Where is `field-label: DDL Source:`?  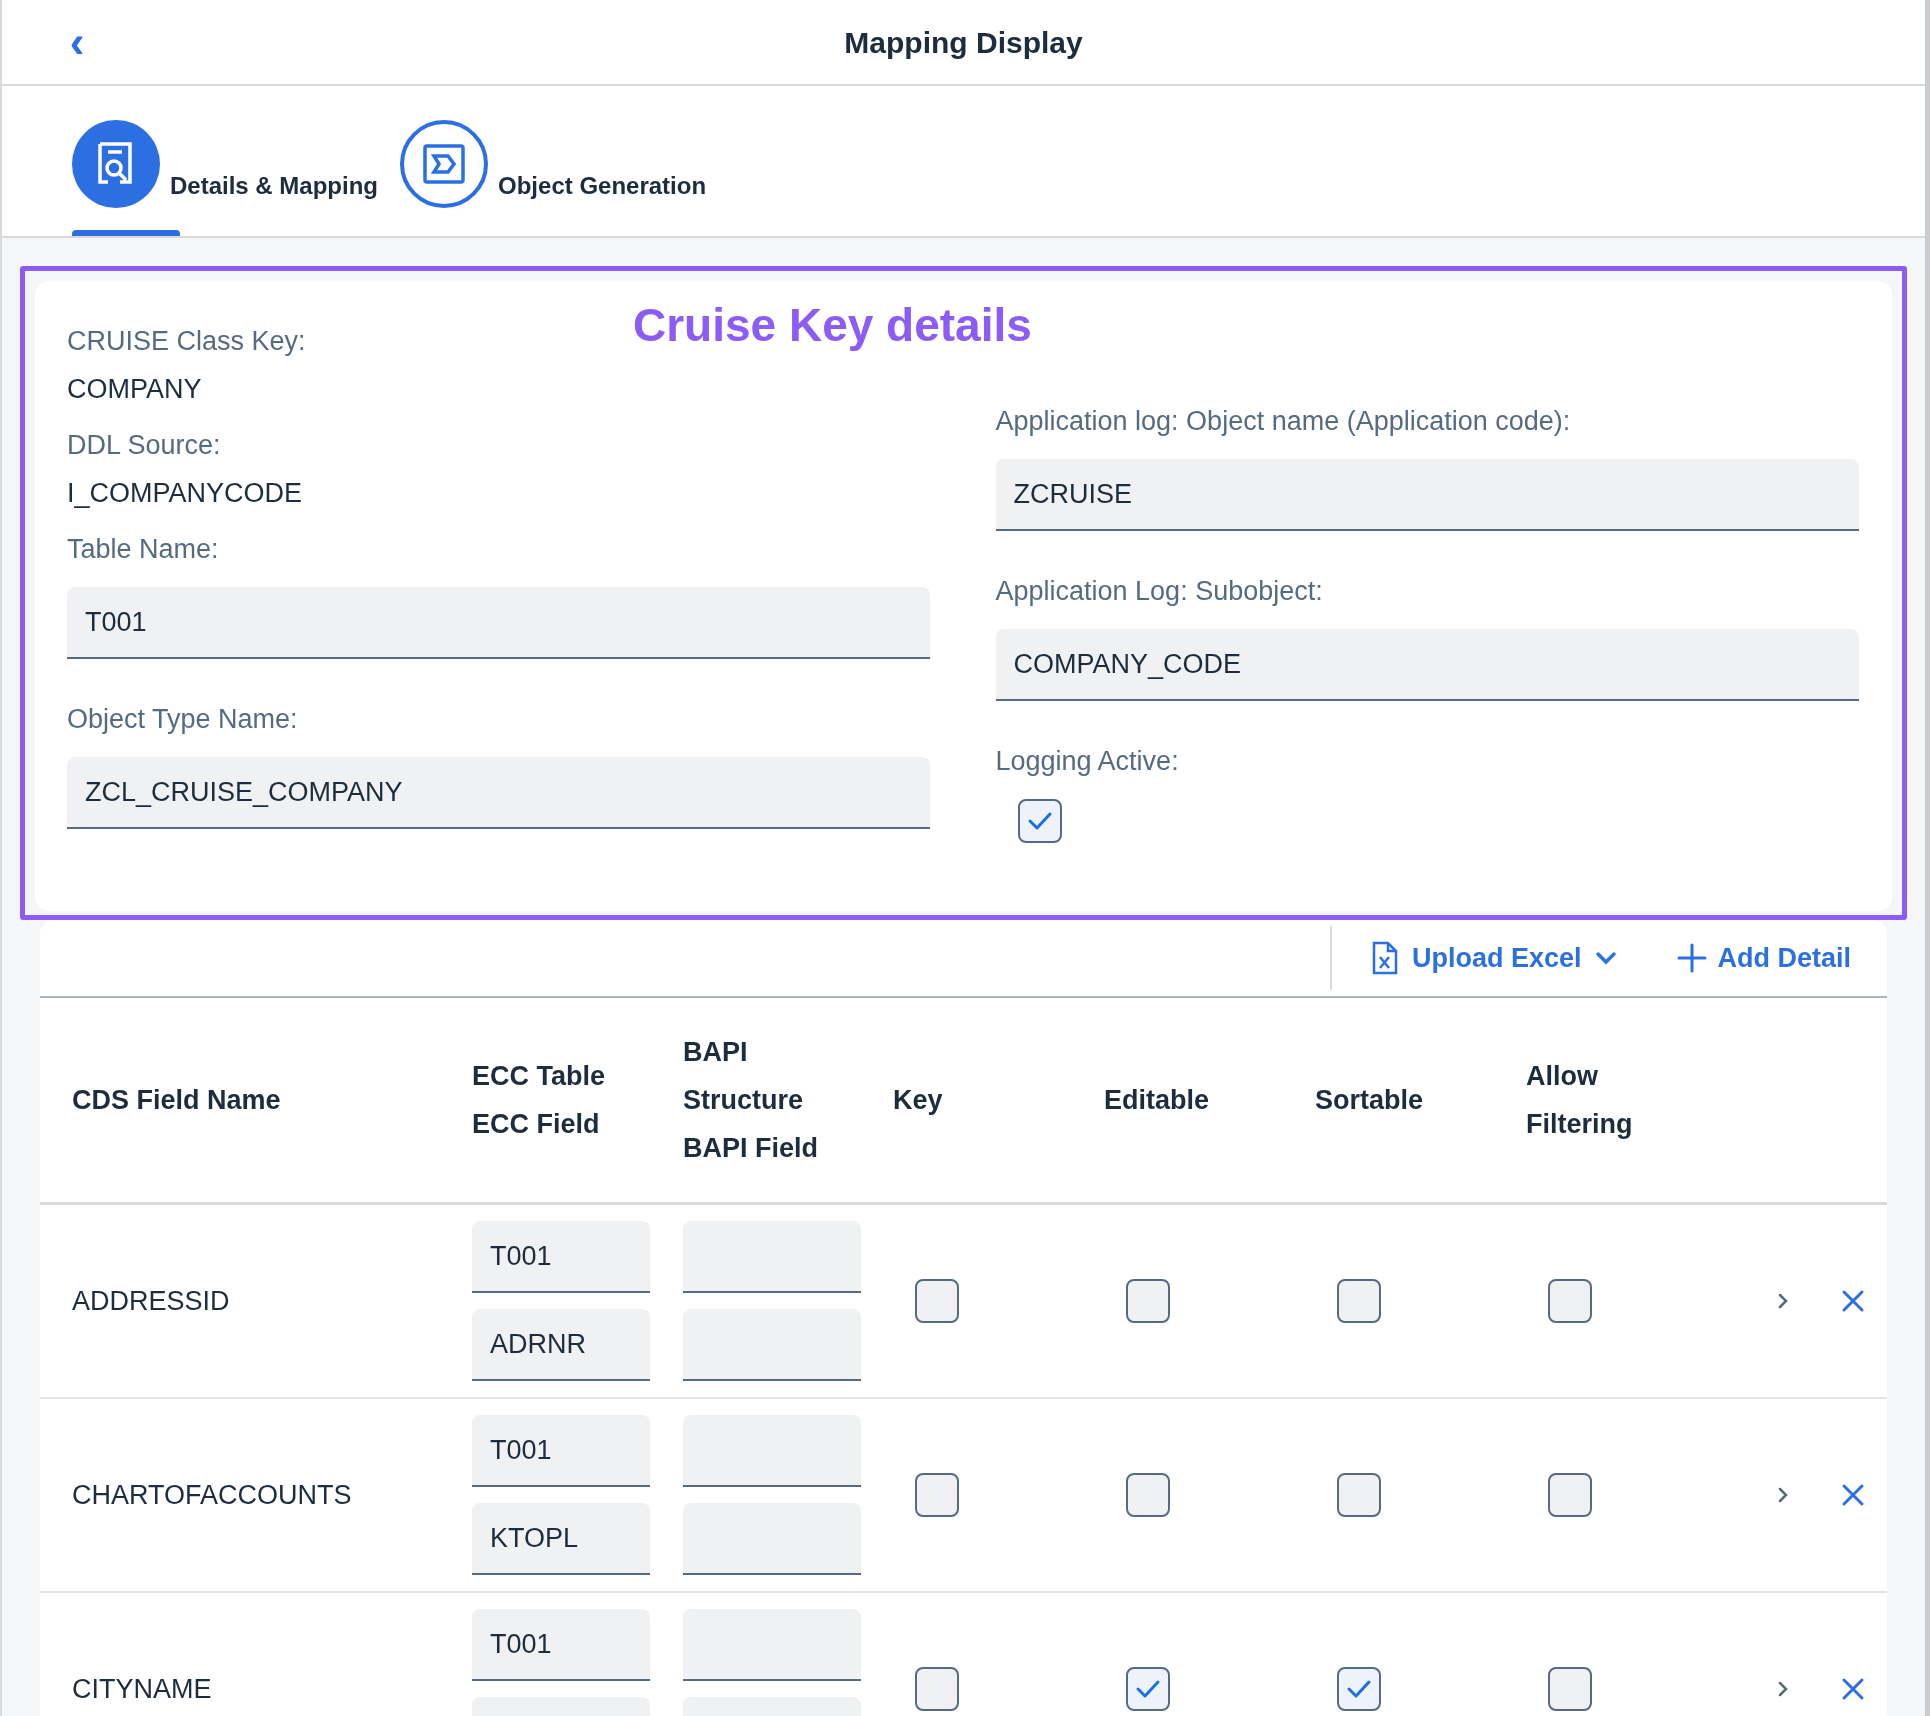
field-label: DDL Source: is located at coordinates (144, 445).